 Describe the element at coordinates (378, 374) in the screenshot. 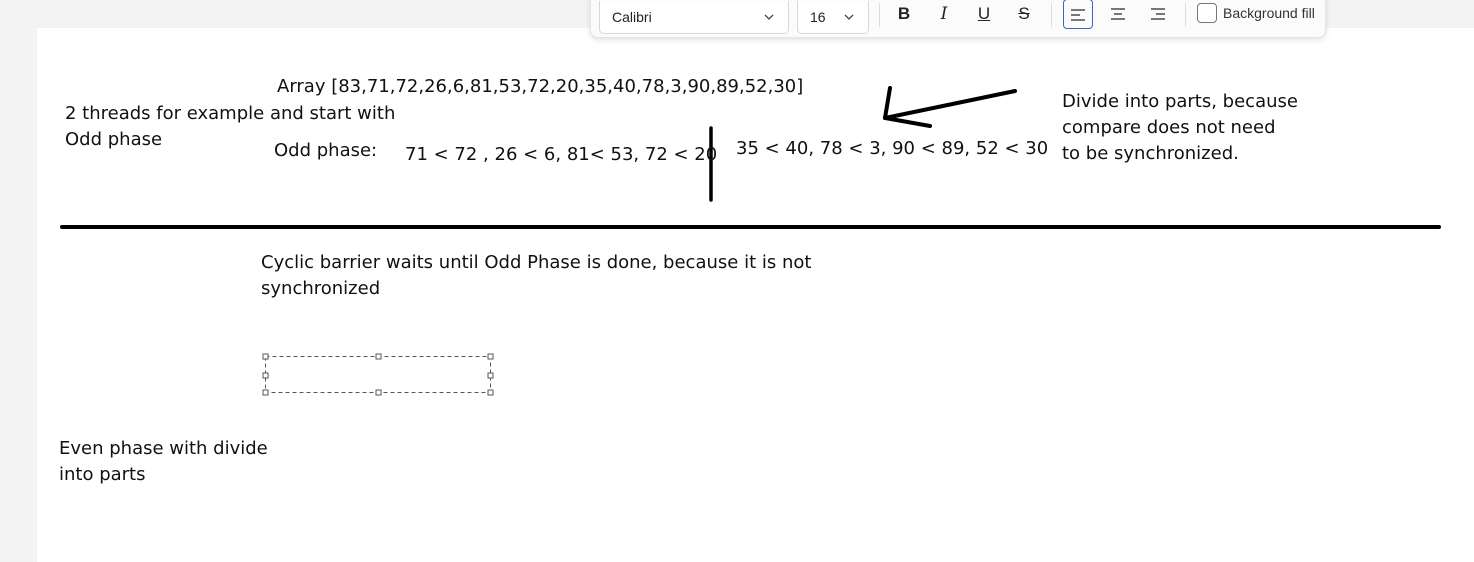

I see `selection-box` at that location.